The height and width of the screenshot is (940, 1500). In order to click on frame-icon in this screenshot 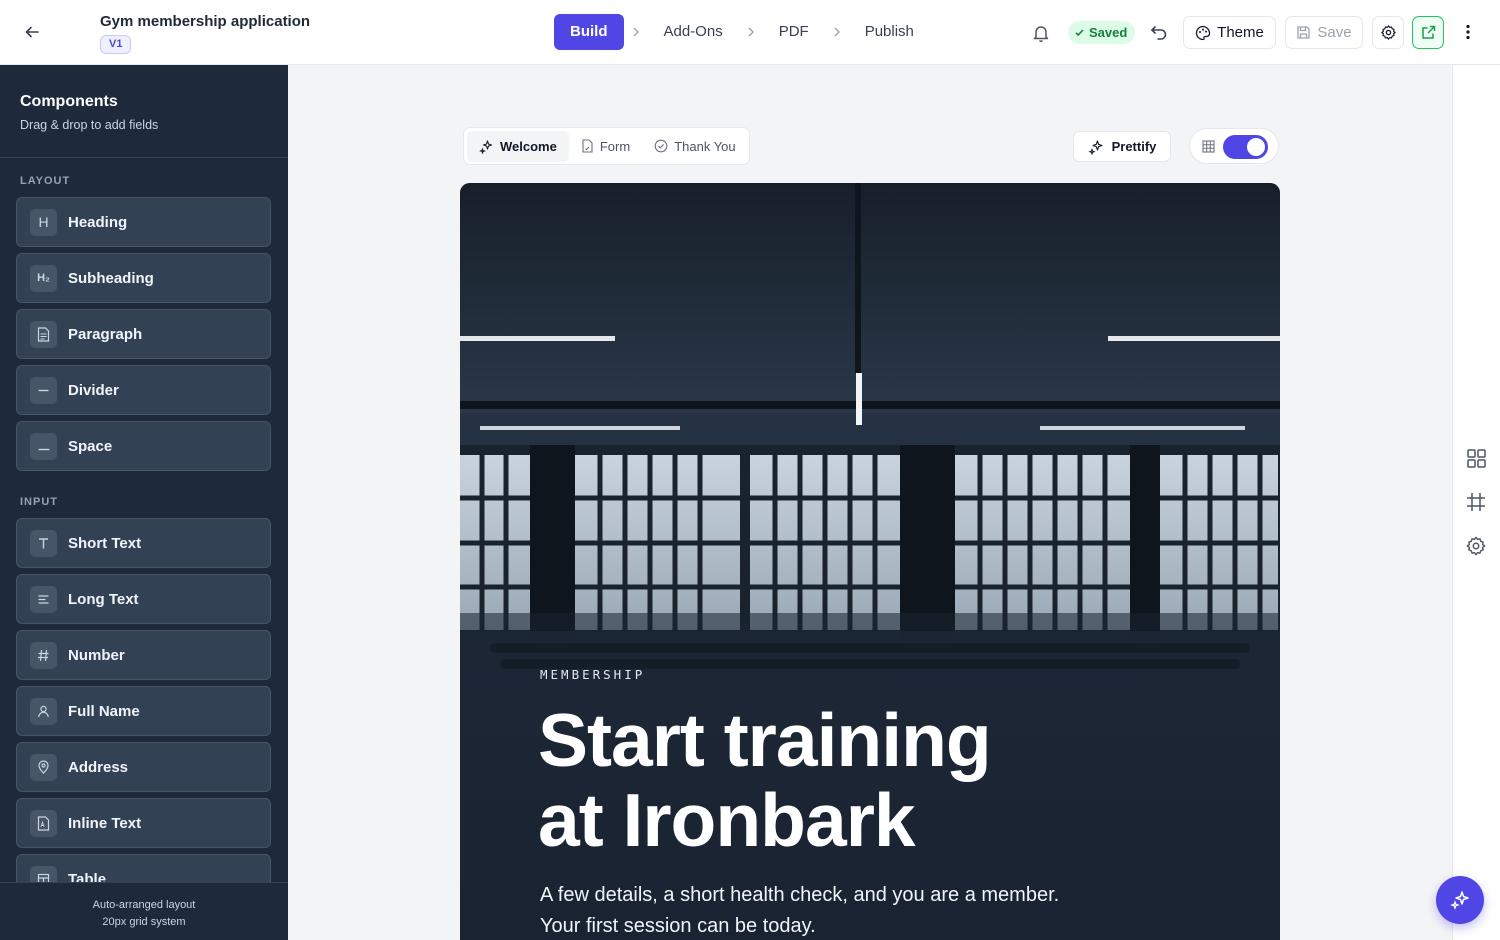, I will do `click(1477, 503)`.